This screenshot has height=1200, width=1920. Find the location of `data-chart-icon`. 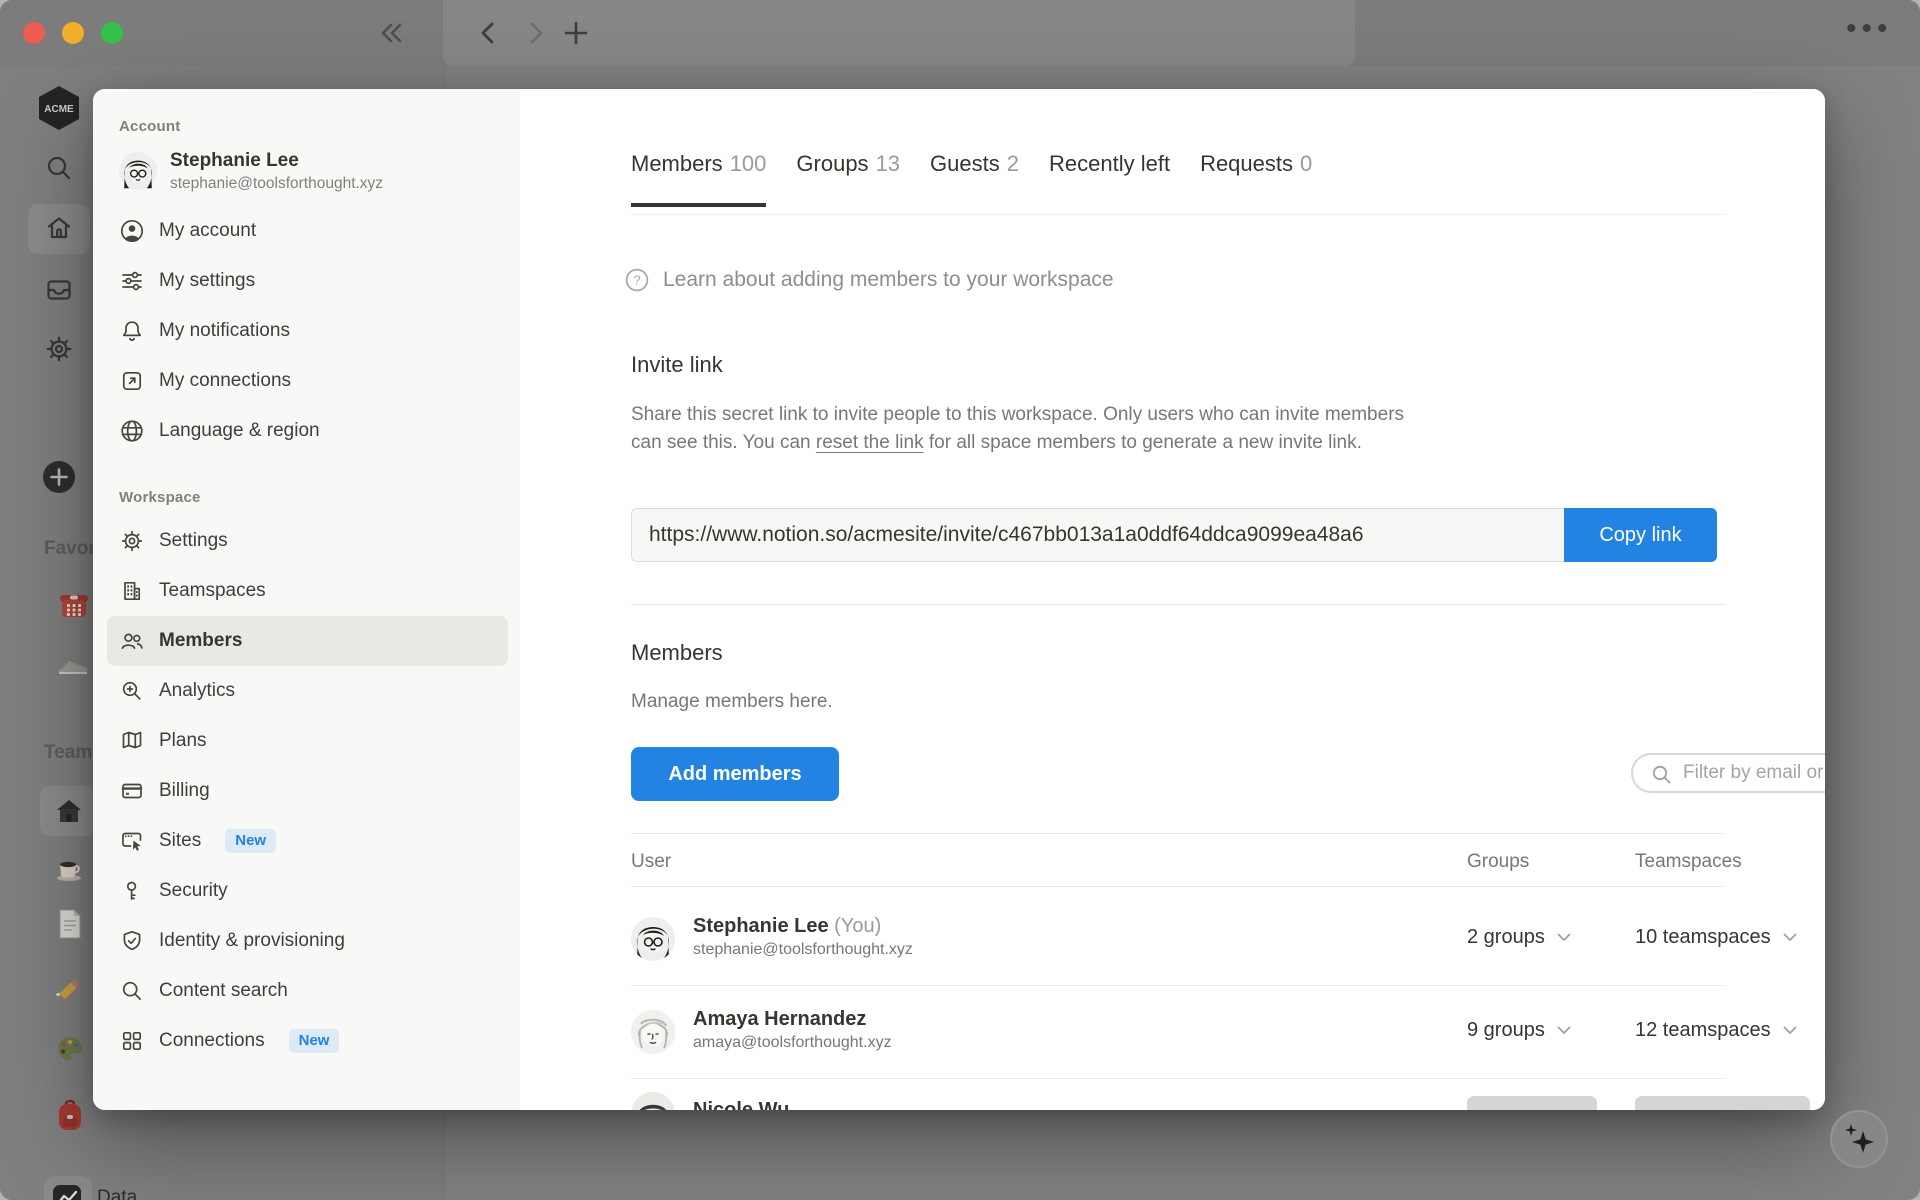

data-chart-icon is located at coordinates (67, 1192).